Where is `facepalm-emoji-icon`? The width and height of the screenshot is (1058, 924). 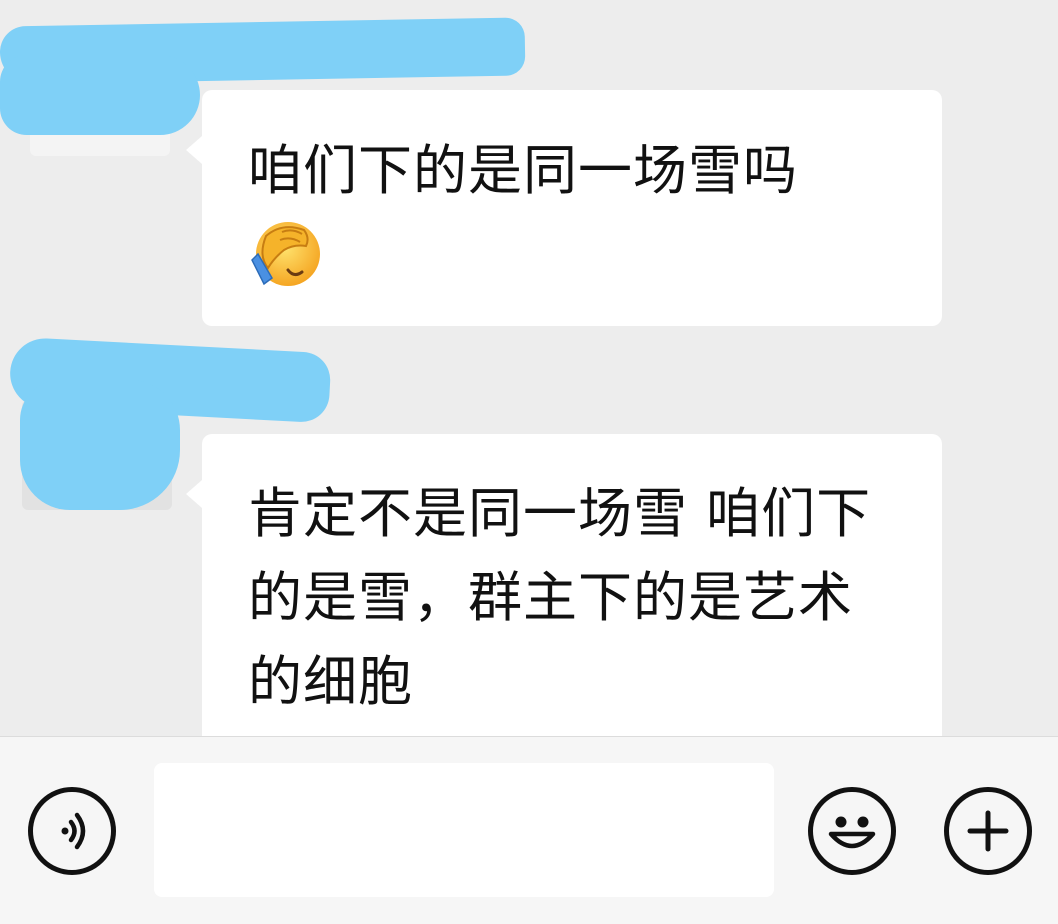
facepalm-emoji-icon is located at coordinates (285, 254).